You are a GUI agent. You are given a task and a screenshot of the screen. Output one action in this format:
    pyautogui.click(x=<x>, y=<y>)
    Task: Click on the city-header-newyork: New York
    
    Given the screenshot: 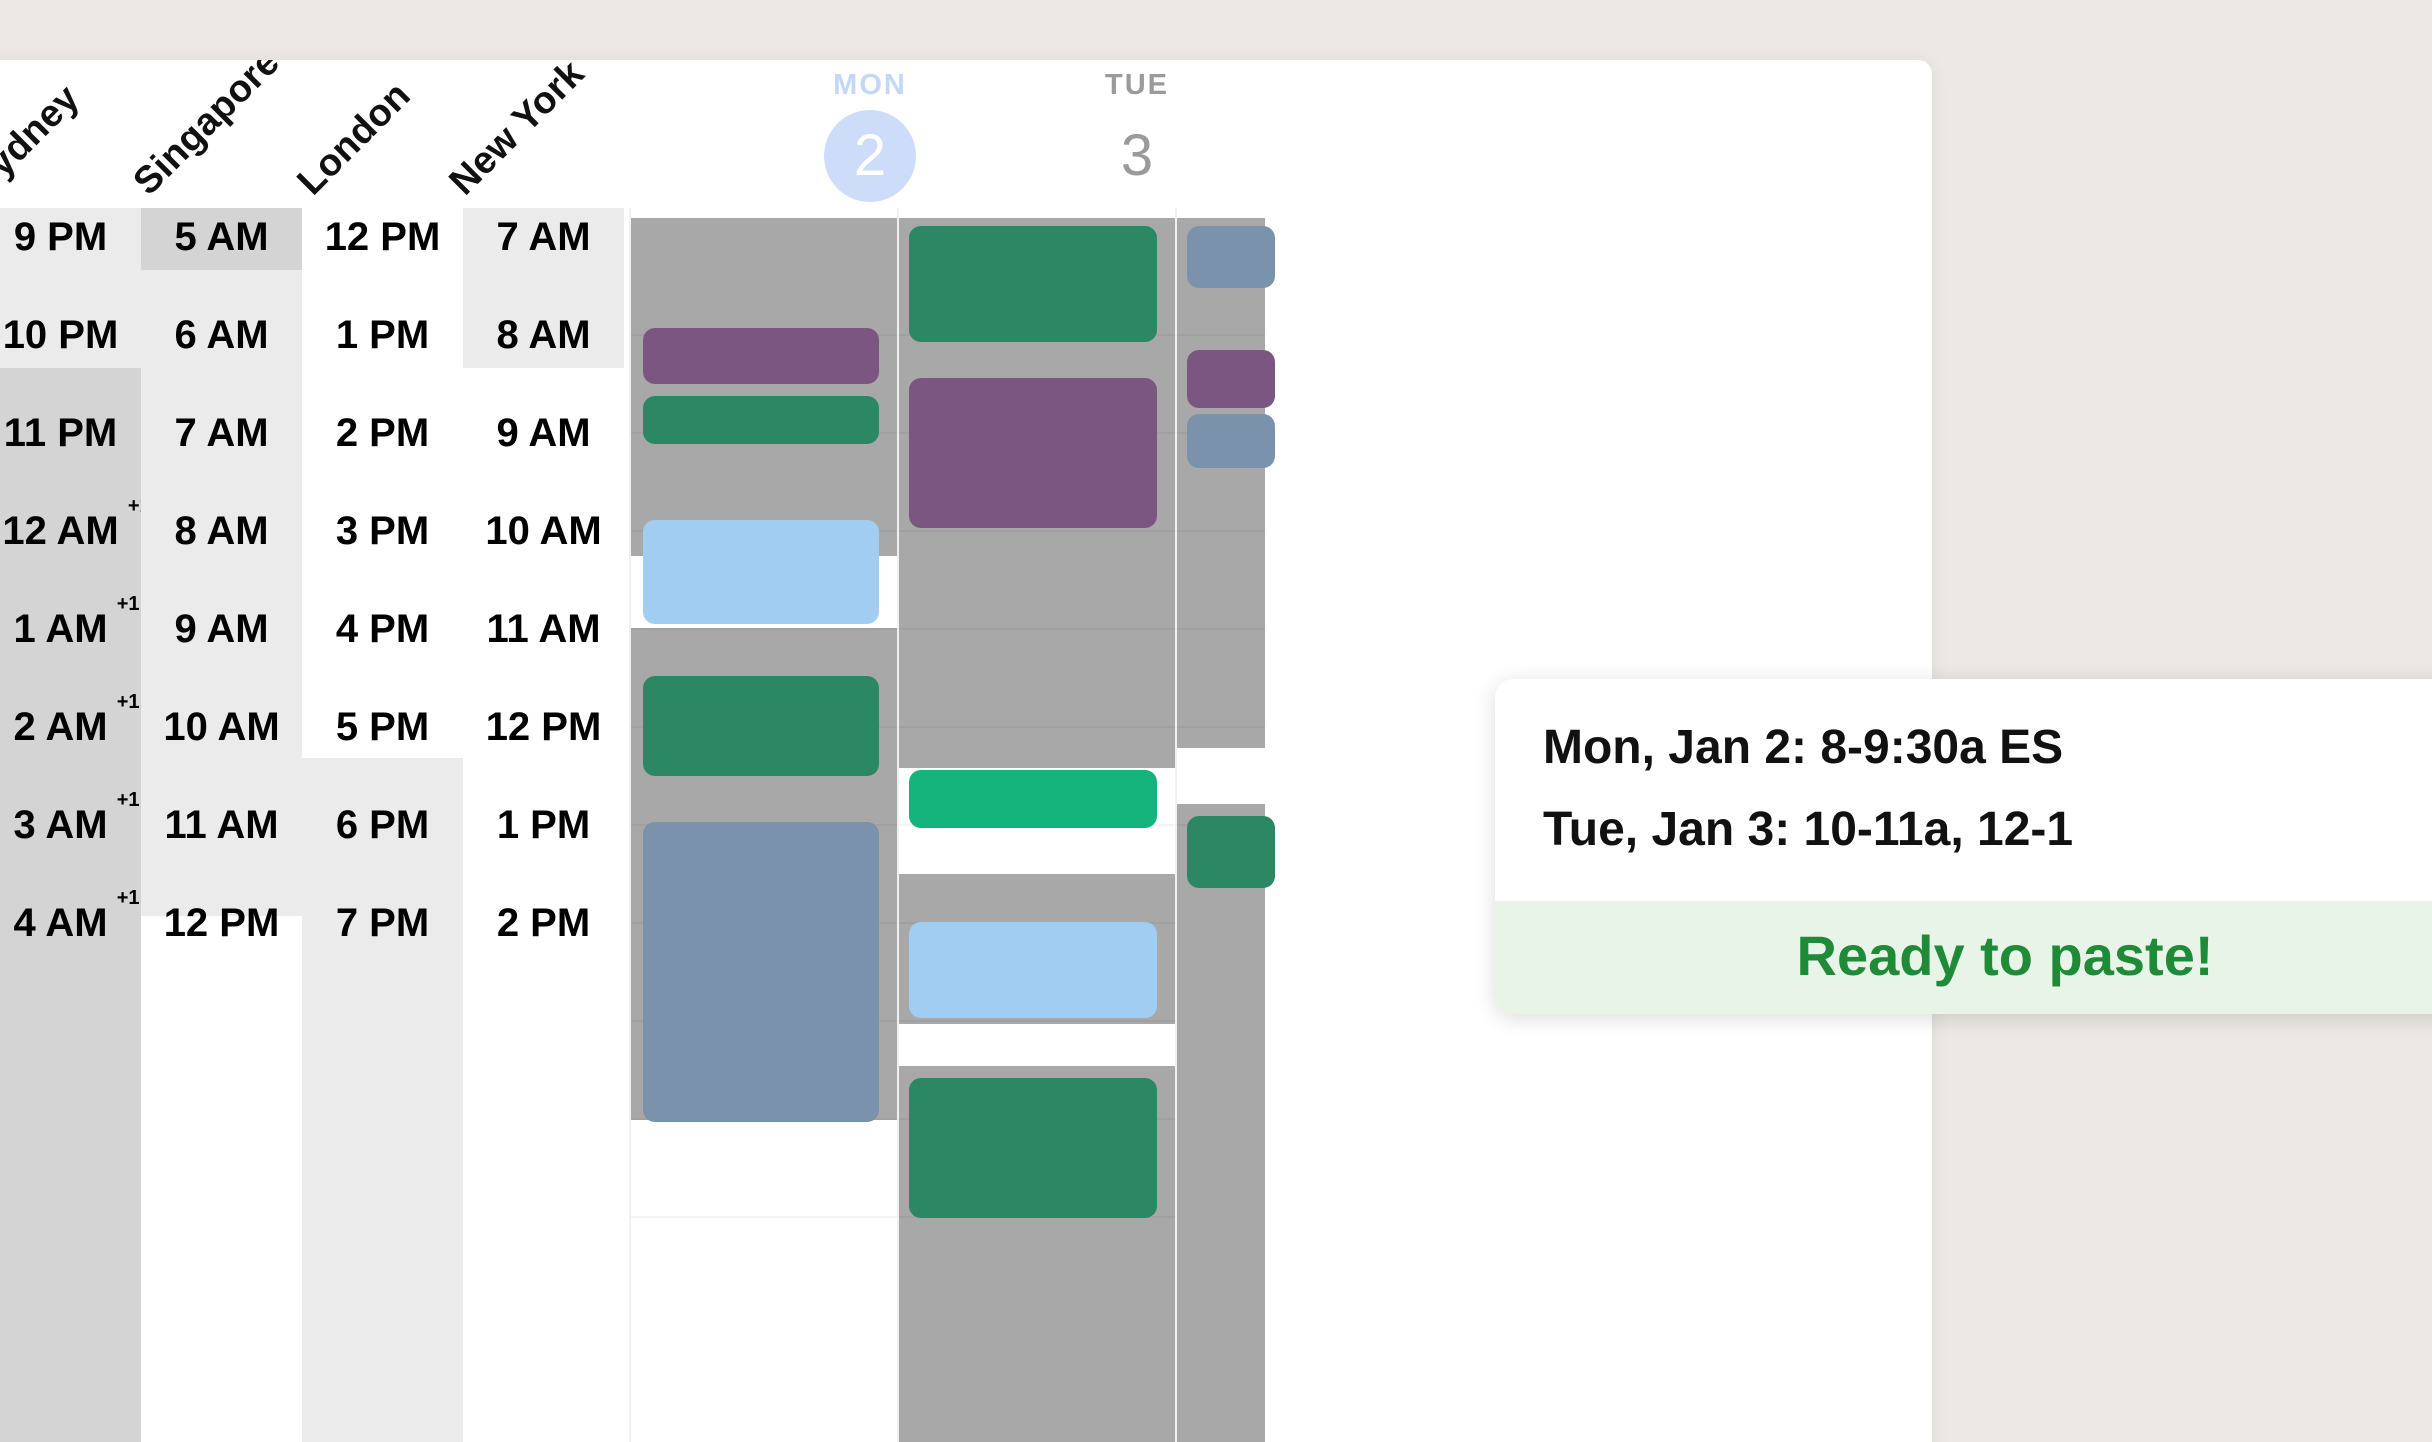 What is the action you would take?
    pyautogui.click(x=517, y=132)
    